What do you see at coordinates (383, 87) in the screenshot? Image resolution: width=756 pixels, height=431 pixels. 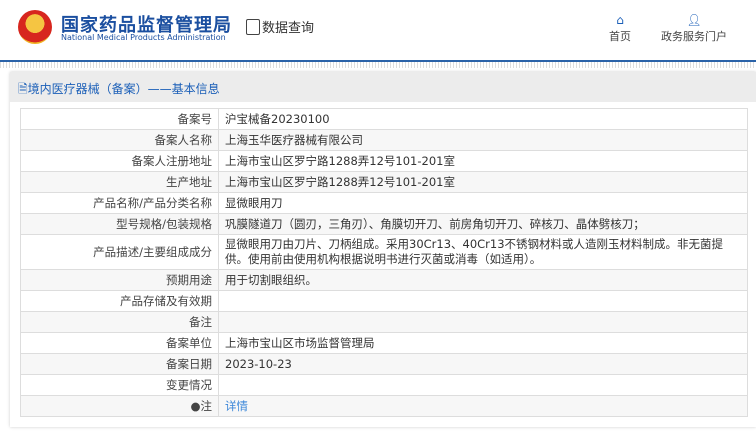 I see `panel-title: 🗎境内医疗器械（备案）——基本信息` at bounding box center [383, 87].